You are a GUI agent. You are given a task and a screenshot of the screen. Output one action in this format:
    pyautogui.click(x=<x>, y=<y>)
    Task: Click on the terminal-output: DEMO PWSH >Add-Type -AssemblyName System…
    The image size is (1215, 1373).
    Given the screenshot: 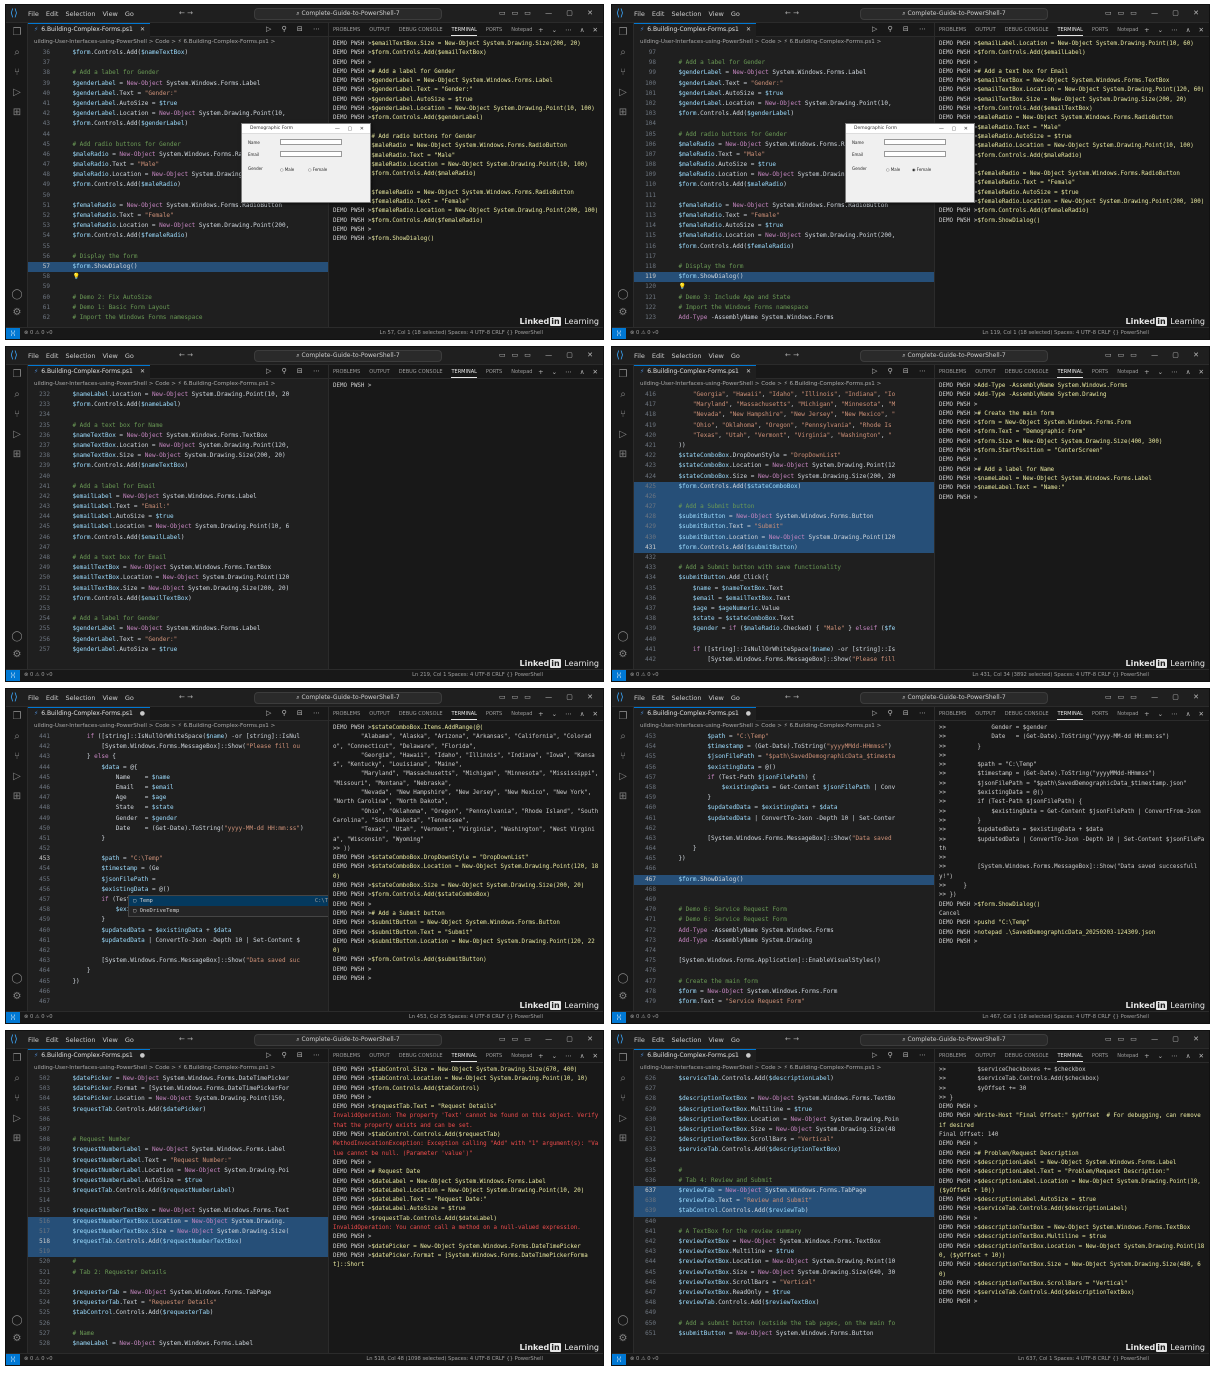 What is the action you would take?
    pyautogui.click(x=1072, y=442)
    